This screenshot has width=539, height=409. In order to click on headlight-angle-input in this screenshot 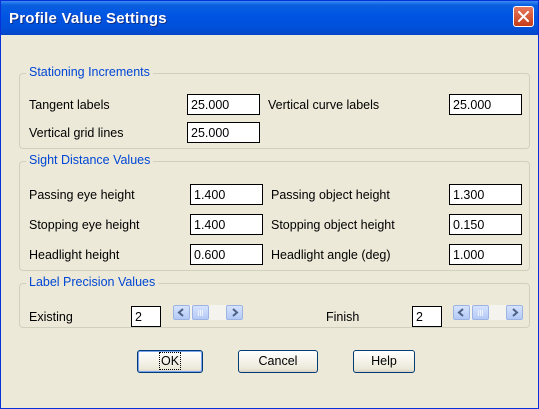, I will do `click(485, 254)`.